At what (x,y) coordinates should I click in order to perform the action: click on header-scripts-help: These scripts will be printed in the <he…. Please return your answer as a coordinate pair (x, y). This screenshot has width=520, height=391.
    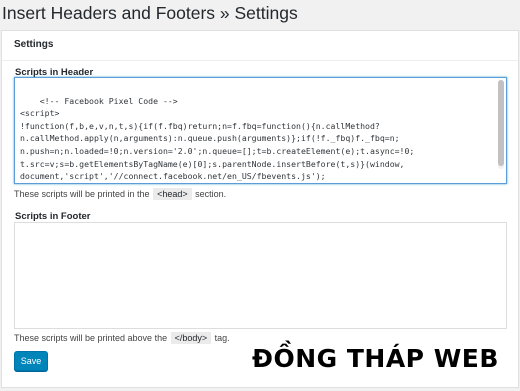
    Looking at the image, I should click on (120, 194).